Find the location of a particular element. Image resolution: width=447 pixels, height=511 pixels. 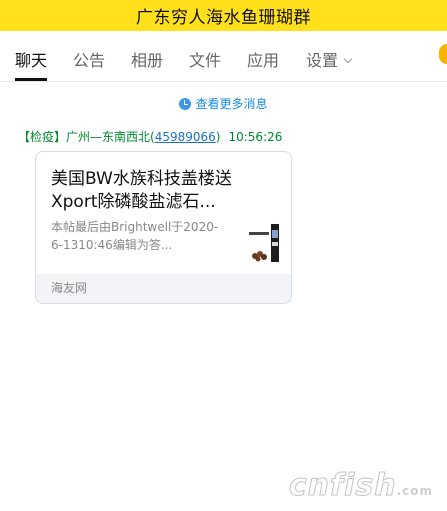

history-link-label: 查看更多消息 is located at coordinates (231, 104).